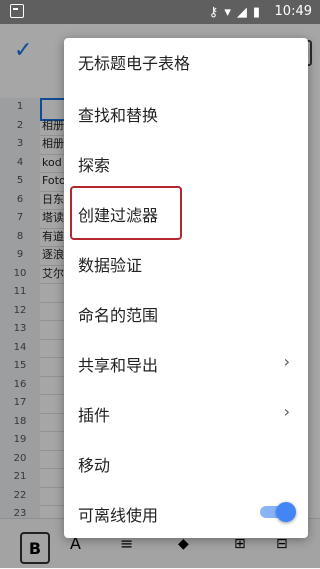 Image resolution: width=320 pixels, height=569 pixels. What do you see at coordinates (126, 213) in the screenshot?
I see `highlight-box` at bounding box center [126, 213].